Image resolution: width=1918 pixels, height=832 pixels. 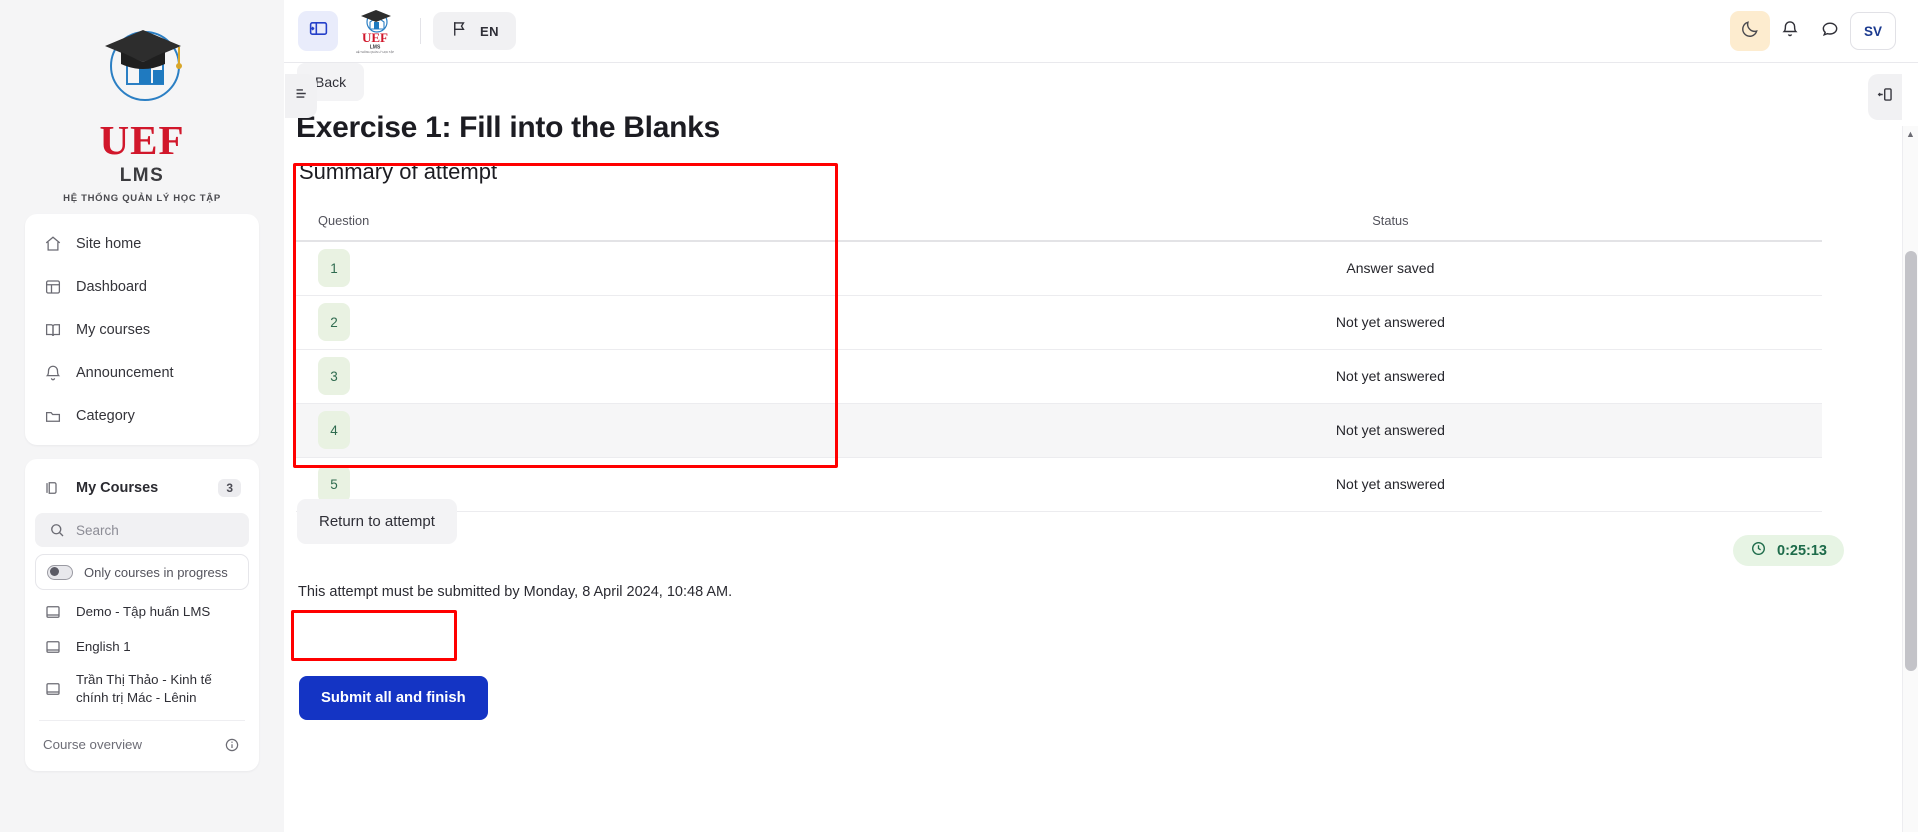 I want to click on my-courses-count: 3, so click(x=229, y=488).